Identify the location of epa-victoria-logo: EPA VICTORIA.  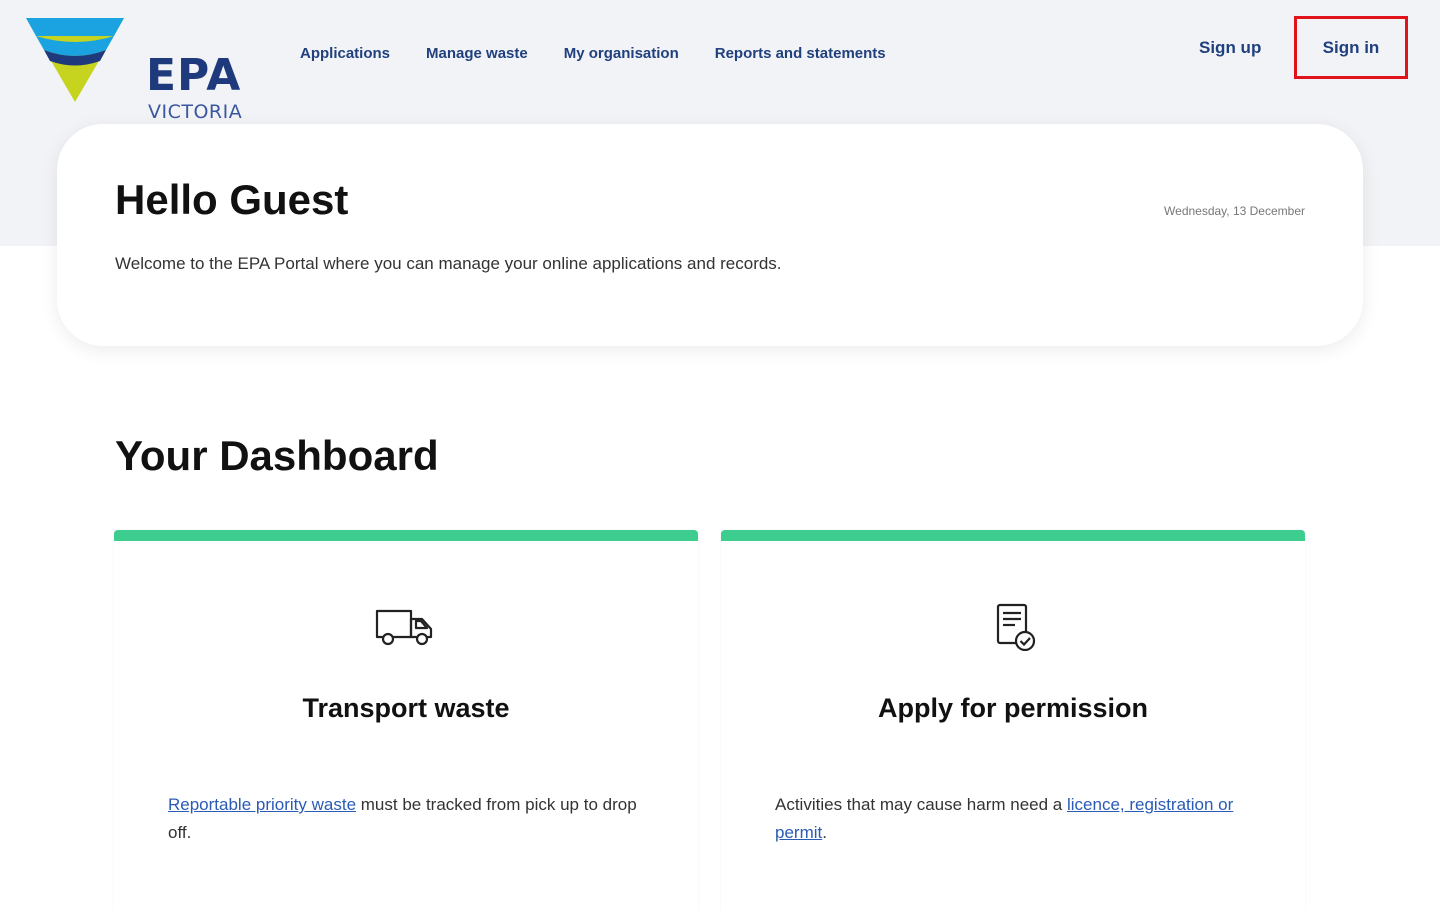
(134, 70).